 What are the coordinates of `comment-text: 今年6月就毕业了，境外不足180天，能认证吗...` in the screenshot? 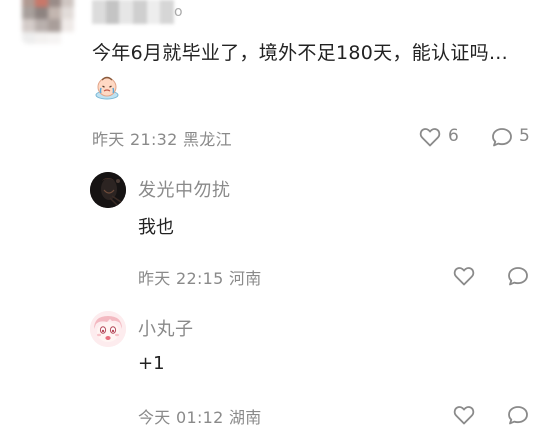 It's located at (312, 70).